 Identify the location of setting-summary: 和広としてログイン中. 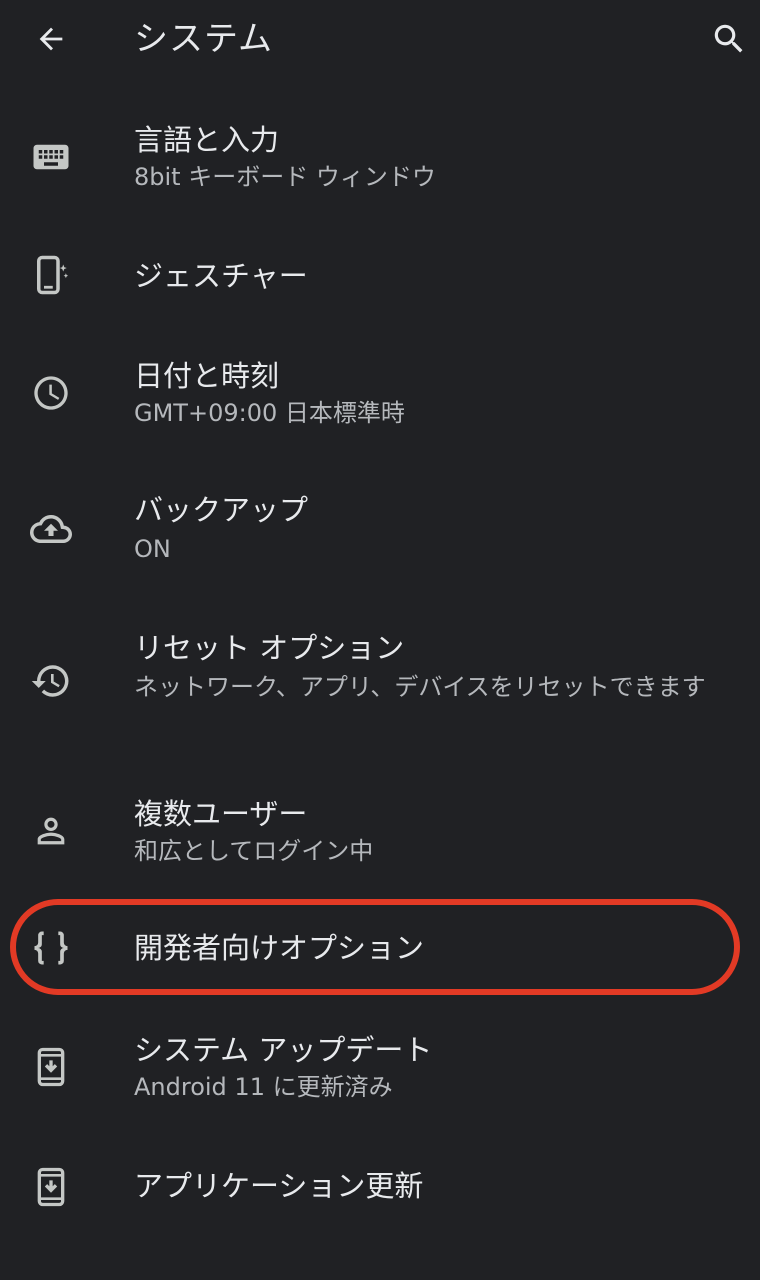
(254, 851).